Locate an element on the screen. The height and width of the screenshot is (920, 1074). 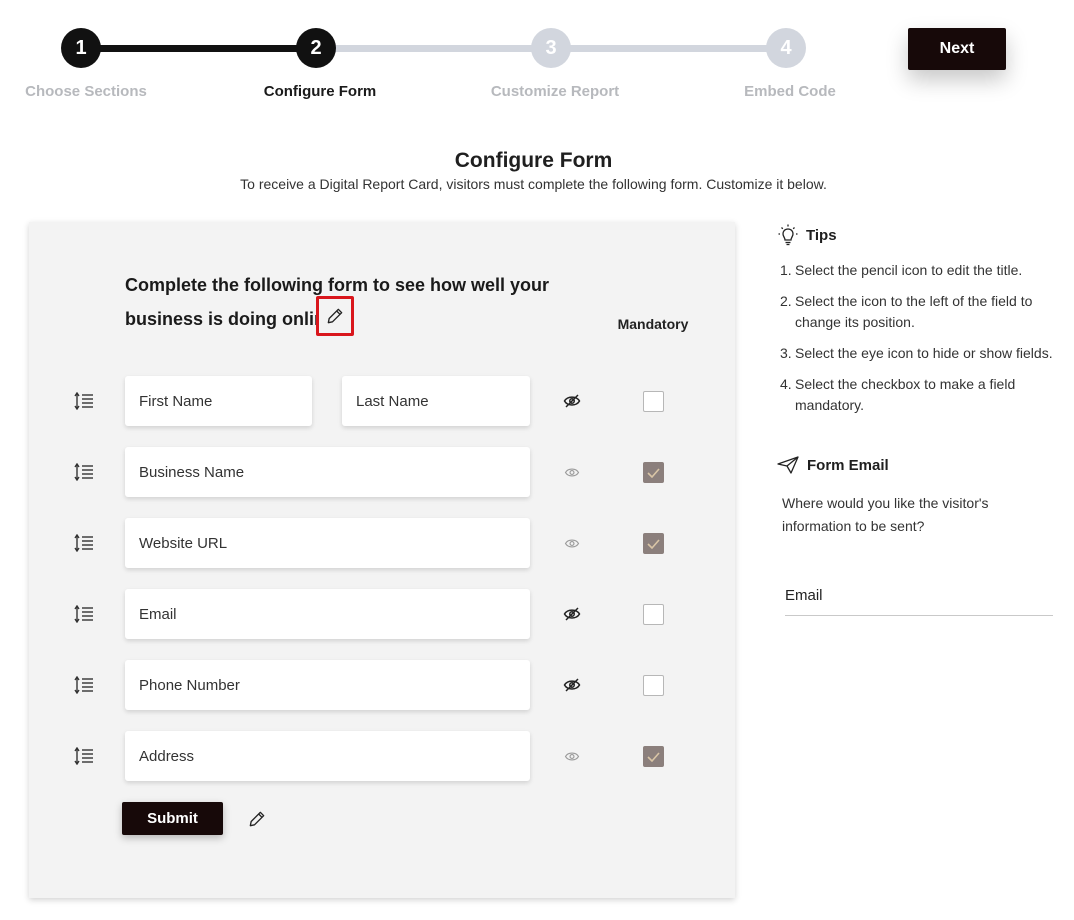
step-1-circle: 1 is located at coordinates (81, 48).